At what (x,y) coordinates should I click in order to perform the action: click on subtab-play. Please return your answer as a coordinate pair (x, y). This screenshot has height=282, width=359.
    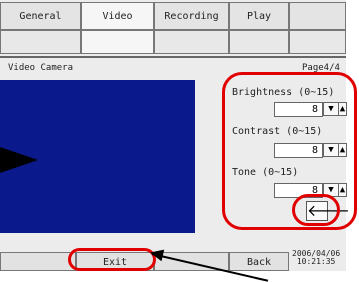
    Looking at the image, I should click on (259, 42).